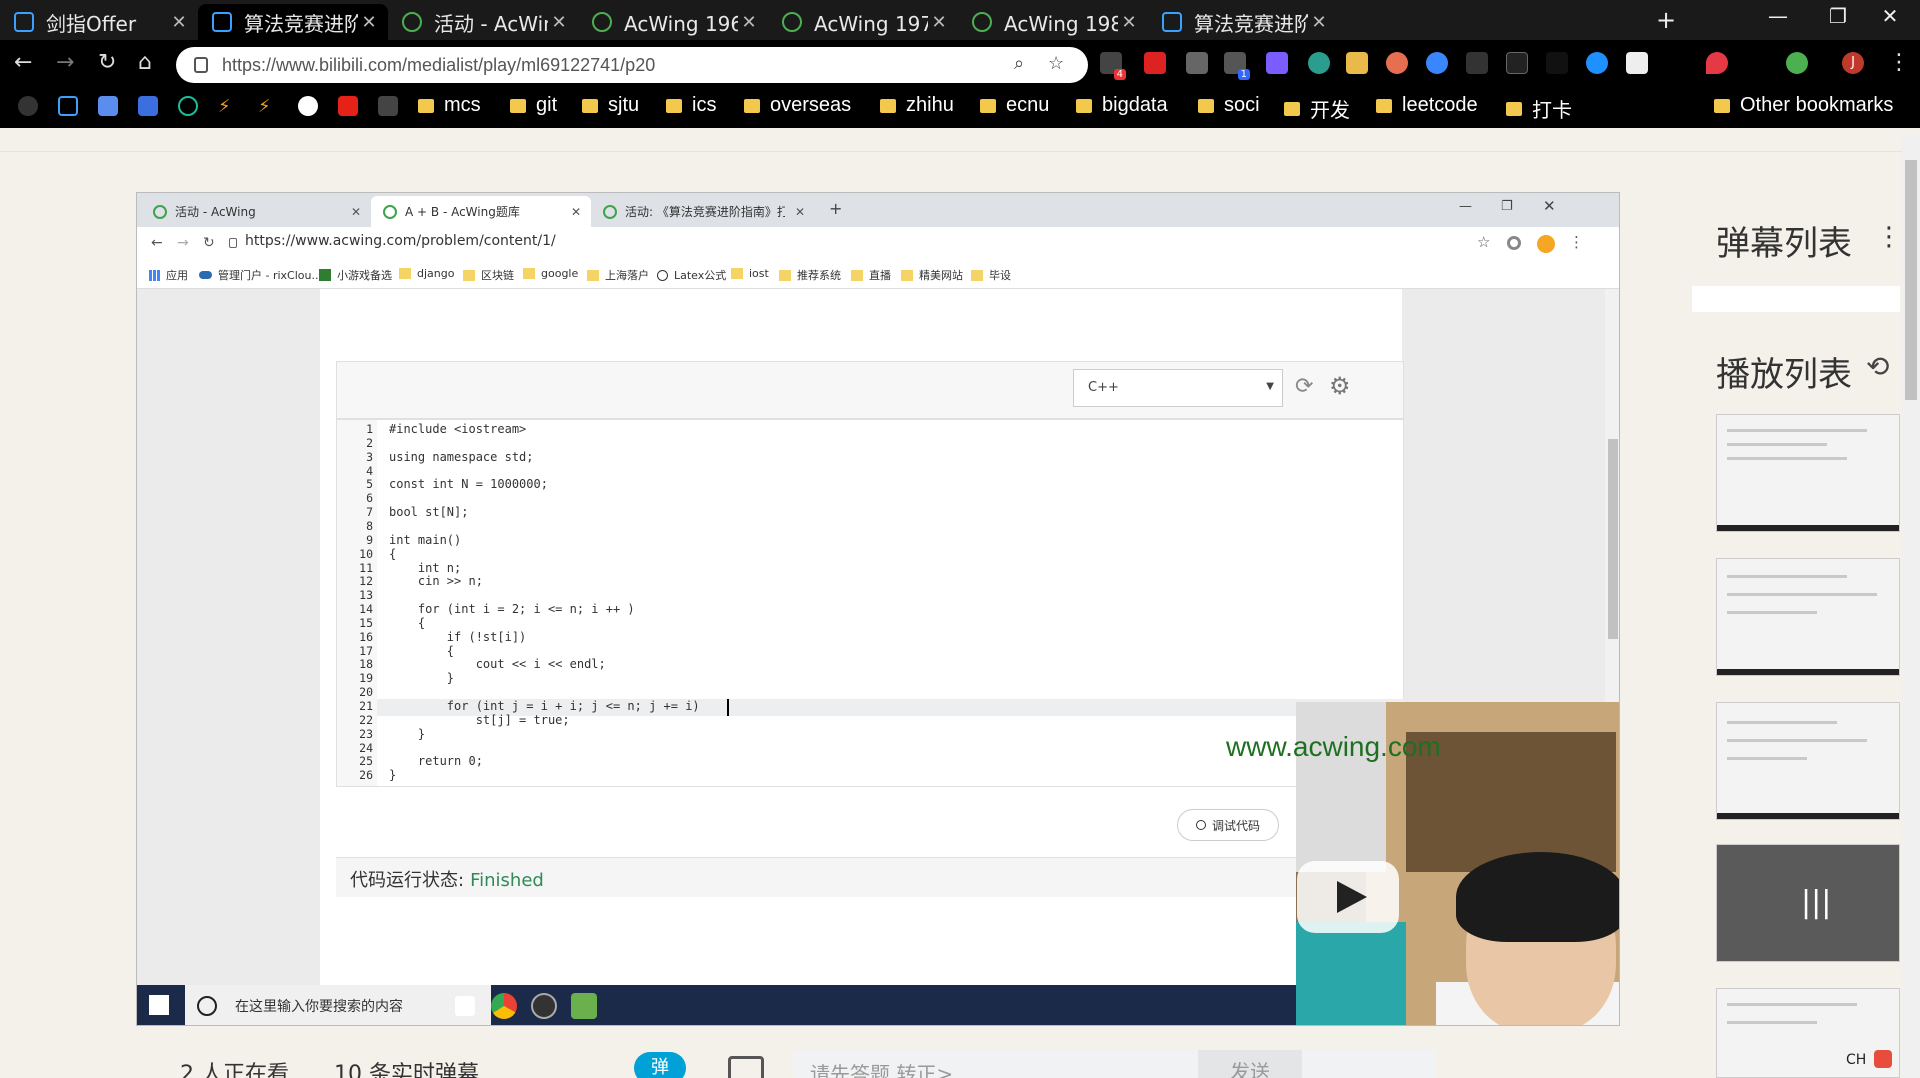  What do you see at coordinates (1437, 63) in the screenshot?
I see `extension-pen-icon` at bounding box center [1437, 63].